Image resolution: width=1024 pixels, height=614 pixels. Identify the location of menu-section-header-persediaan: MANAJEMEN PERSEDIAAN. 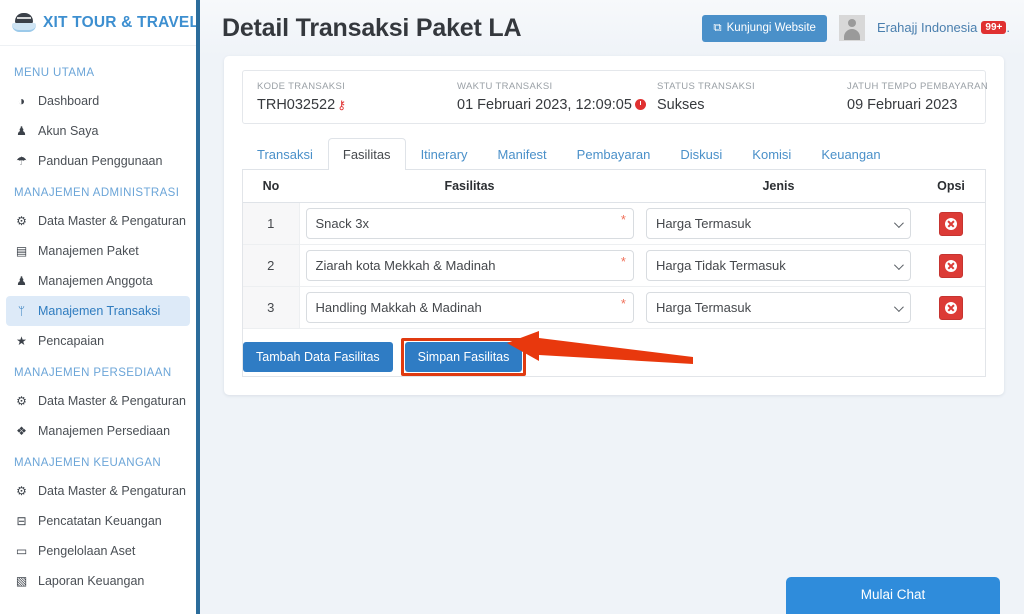
(93, 373).